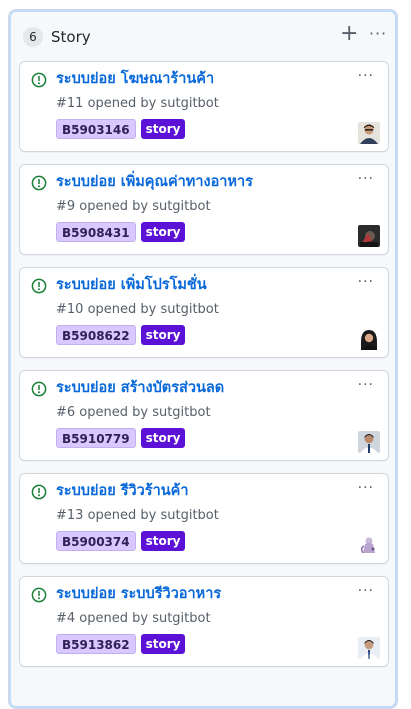 The height and width of the screenshot is (709, 411). Describe the element at coordinates (137, 309) in the screenshot. I see `issue-meta: #10 opened by sutgitbot` at that location.